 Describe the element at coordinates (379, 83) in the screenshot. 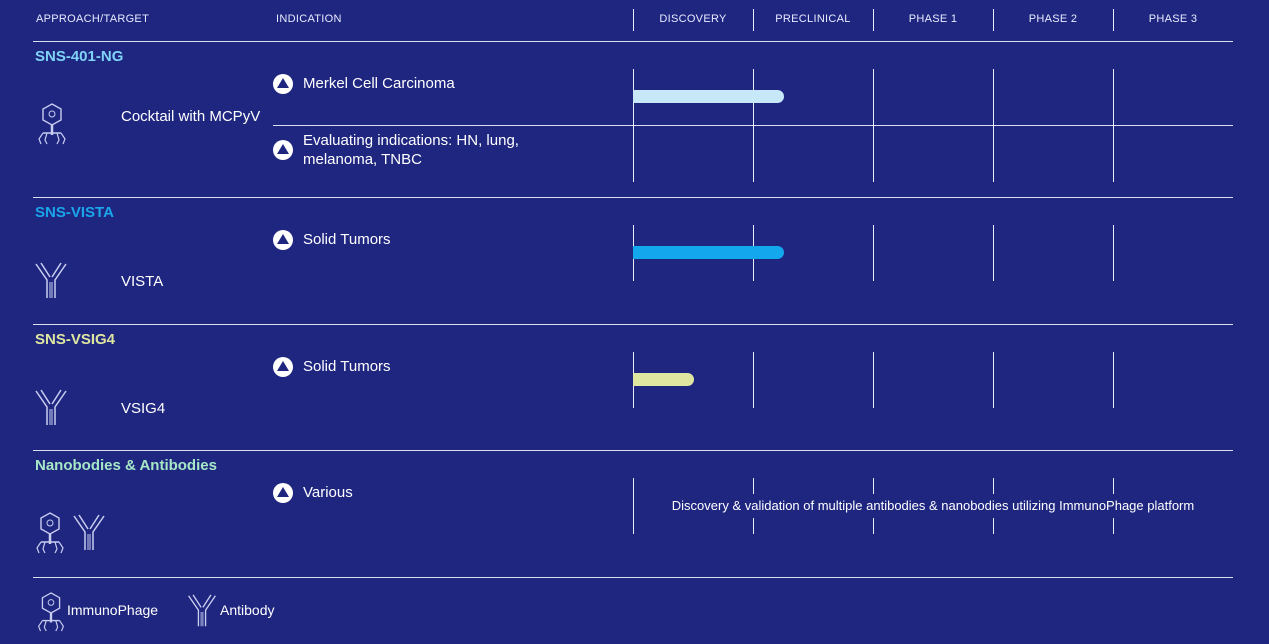

I see `indication-merkel-cell-carcinoma: Merkel Cell Carcinoma` at that location.